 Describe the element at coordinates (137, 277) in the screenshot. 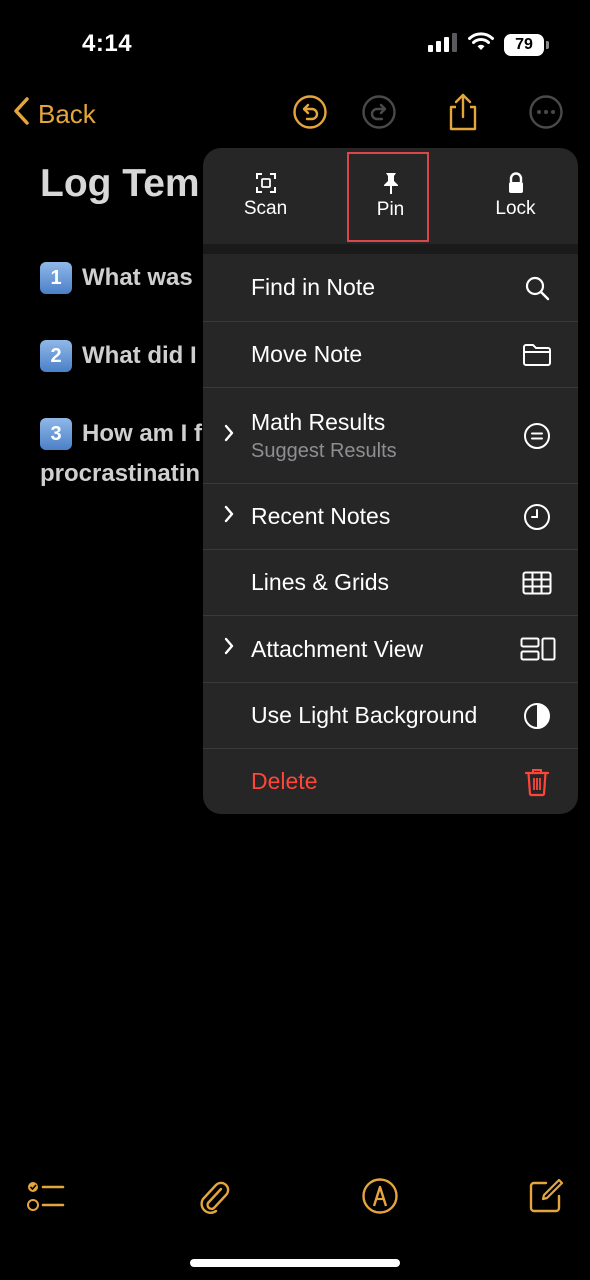

I see `note-line-text: What was` at that location.